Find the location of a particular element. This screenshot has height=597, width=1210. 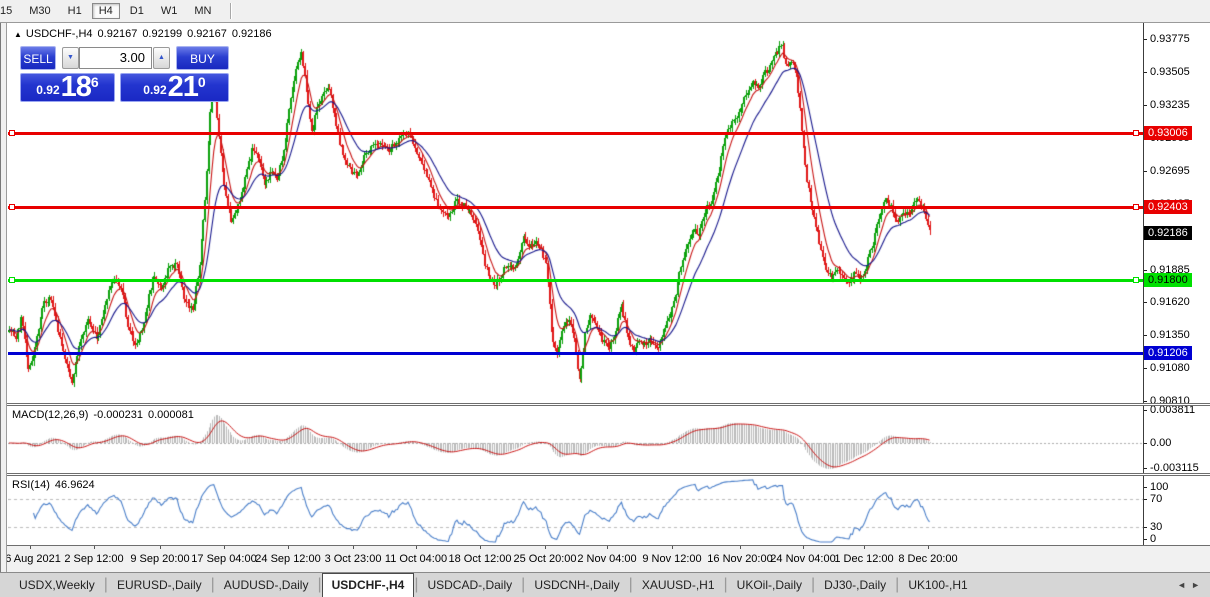

chart-ohlc-header: ▲ USDCHF-,H4 0.92167 0.92199 0.92167 0.92186 is located at coordinates (145, 34).